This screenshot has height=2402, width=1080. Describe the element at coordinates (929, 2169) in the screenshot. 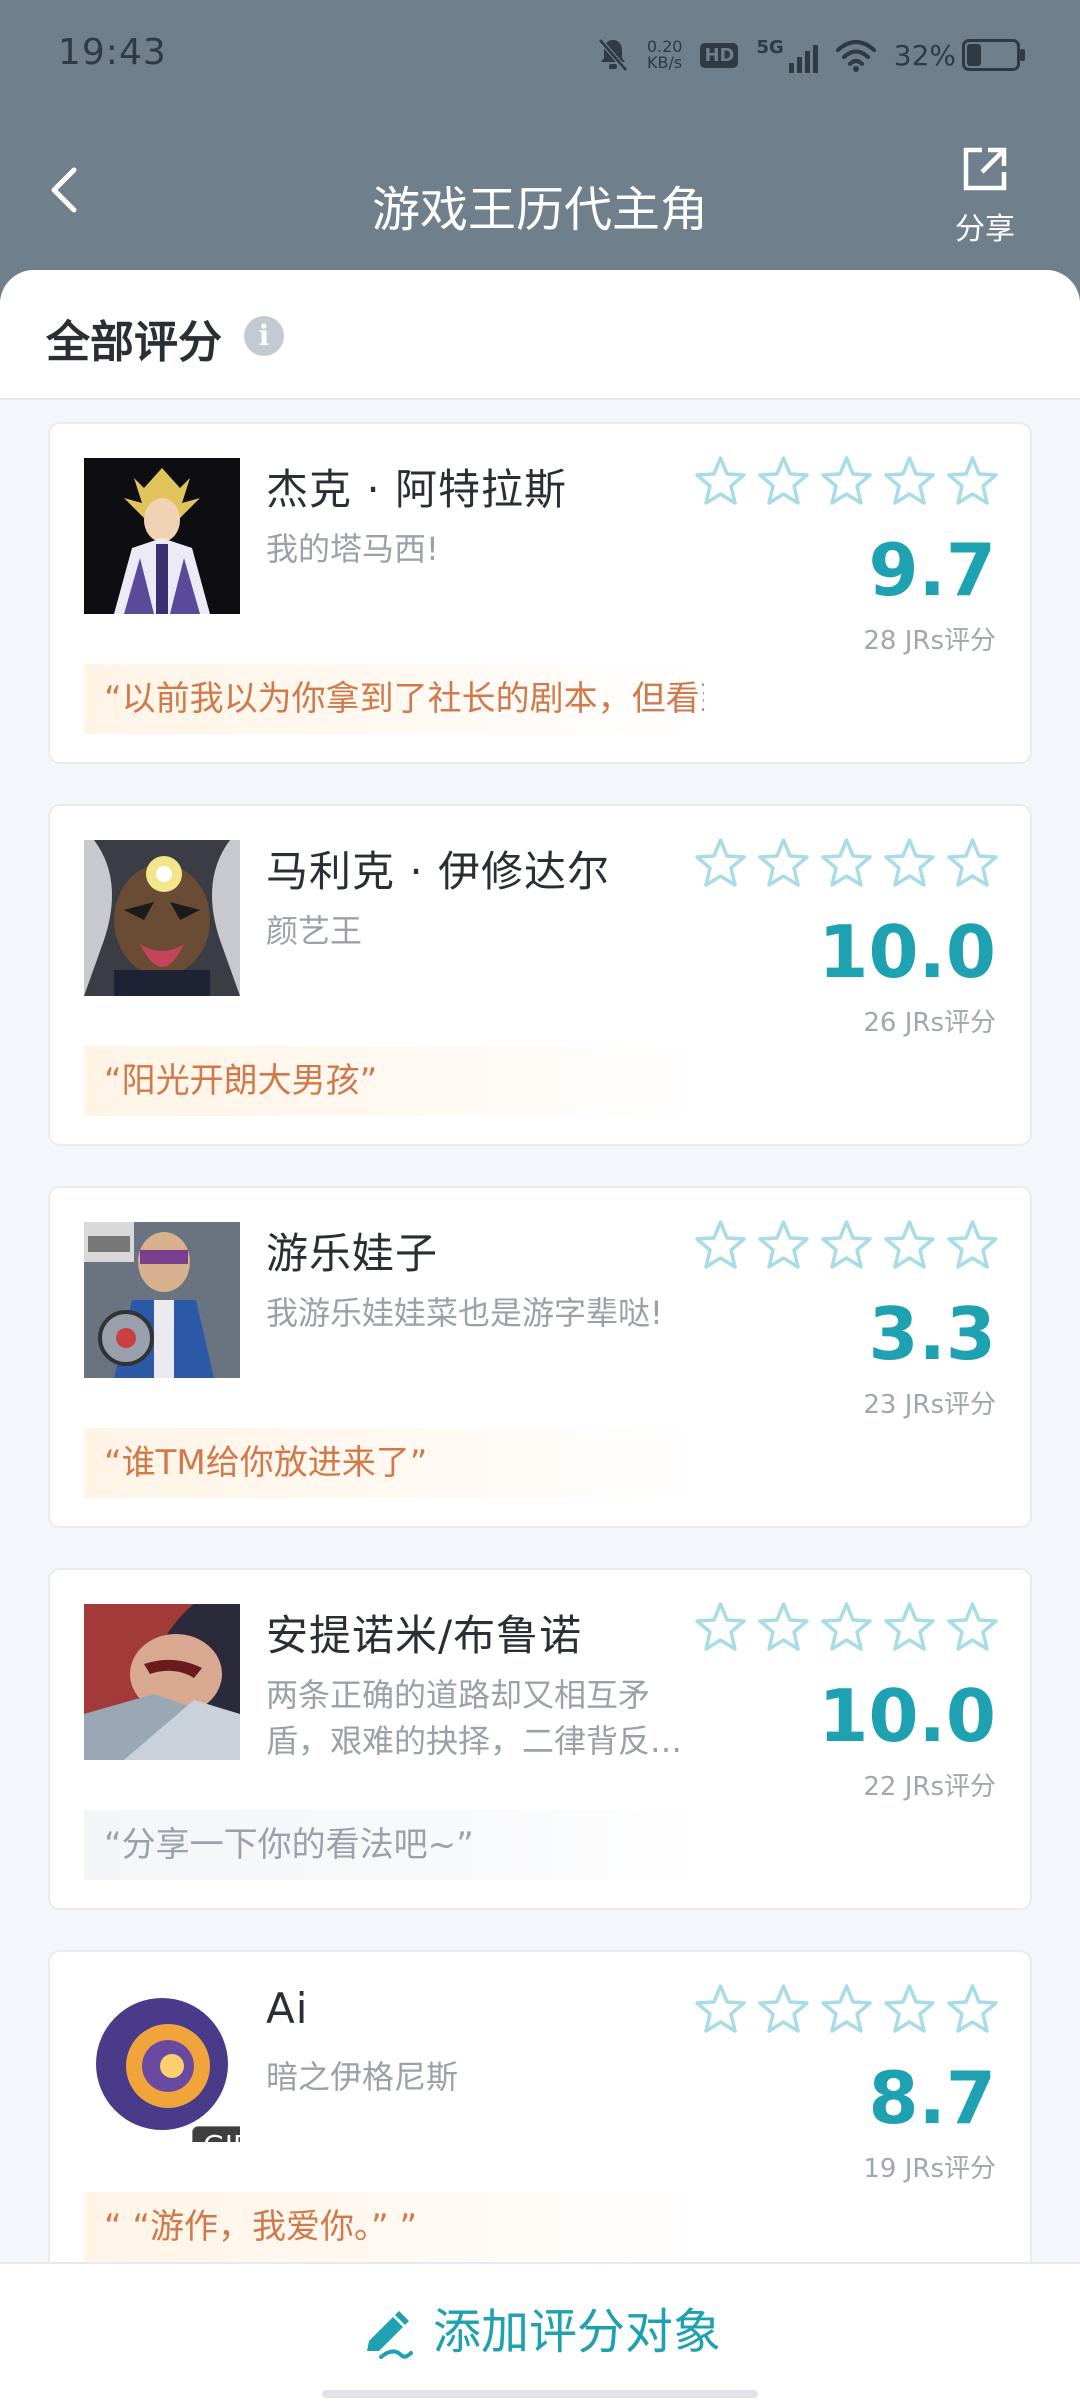

I see `rating-count: 19 JRs评分` at that location.